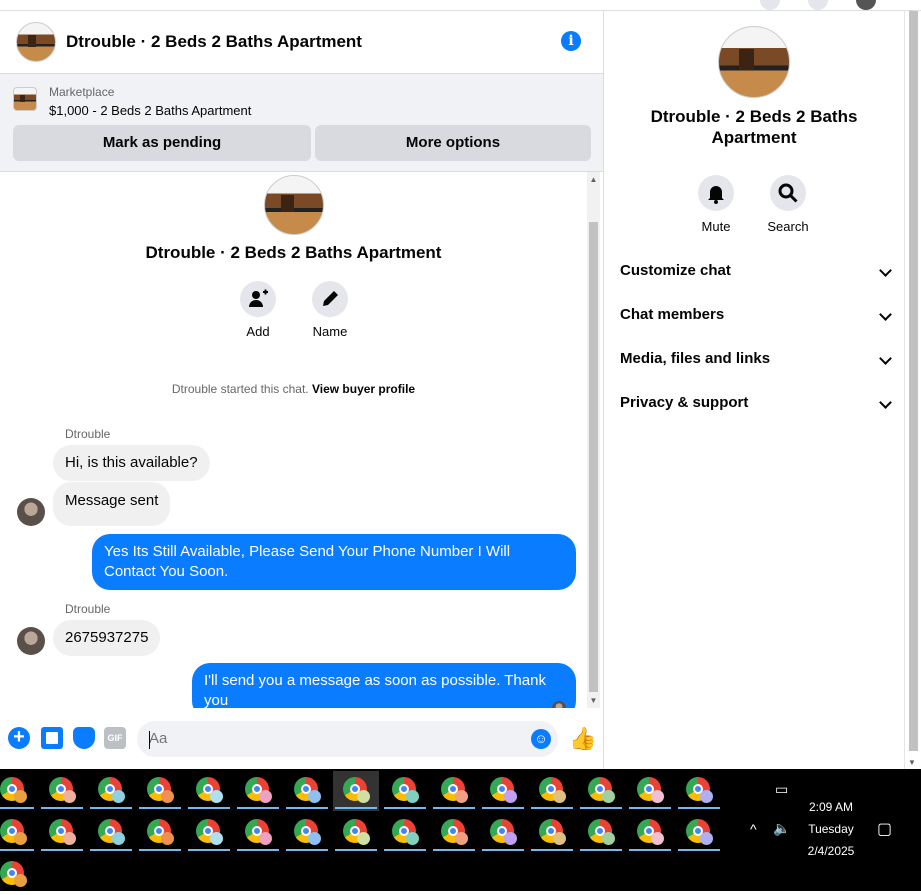  I want to click on profile-icon, so click(866, 5).